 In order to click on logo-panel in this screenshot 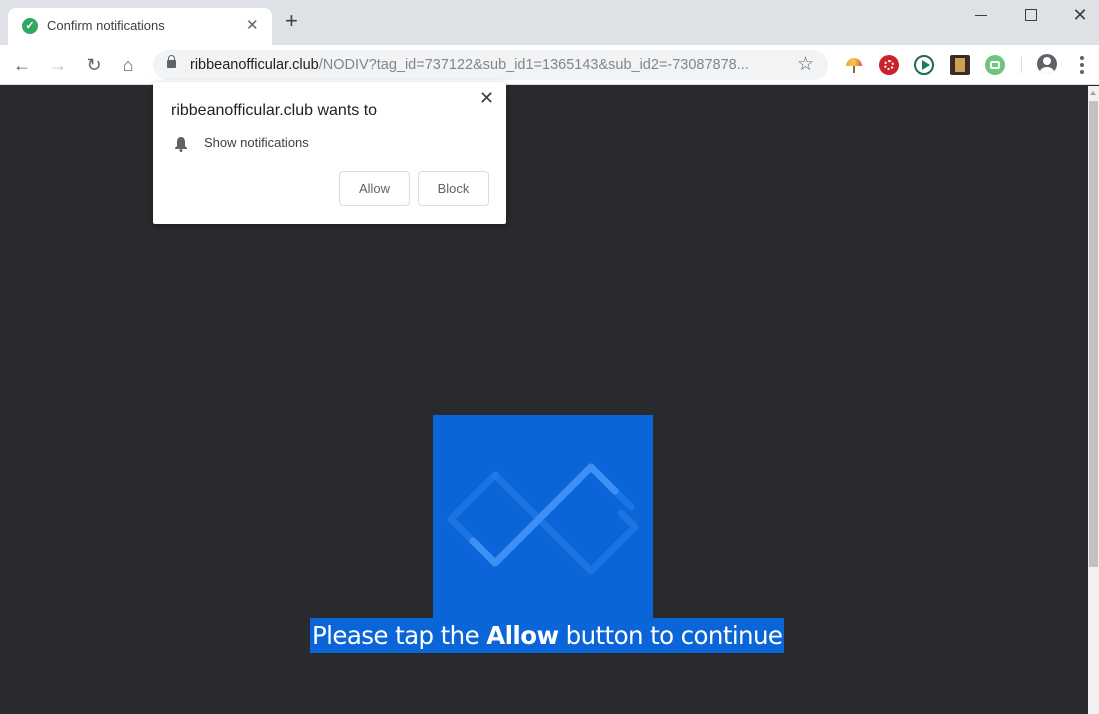, I will do `click(543, 516)`.